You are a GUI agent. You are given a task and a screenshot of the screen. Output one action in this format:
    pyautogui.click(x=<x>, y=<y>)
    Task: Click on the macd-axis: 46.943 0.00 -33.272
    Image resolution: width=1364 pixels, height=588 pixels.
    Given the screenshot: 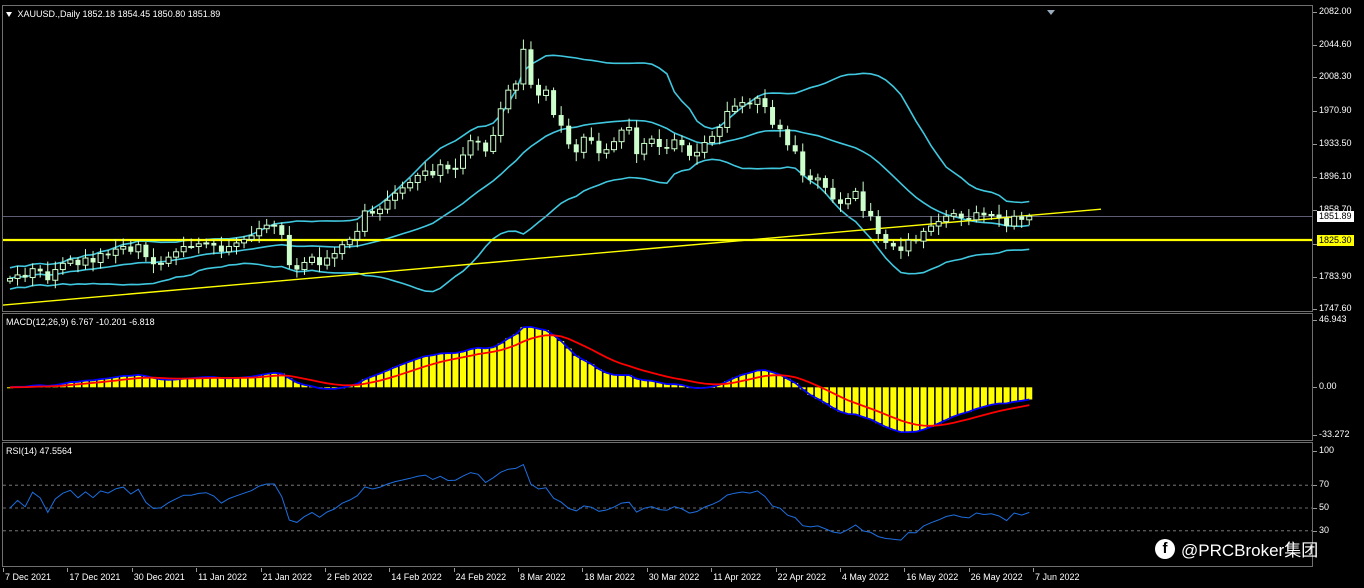 What is the action you would take?
    pyautogui.click(x=1338, y=377)
    